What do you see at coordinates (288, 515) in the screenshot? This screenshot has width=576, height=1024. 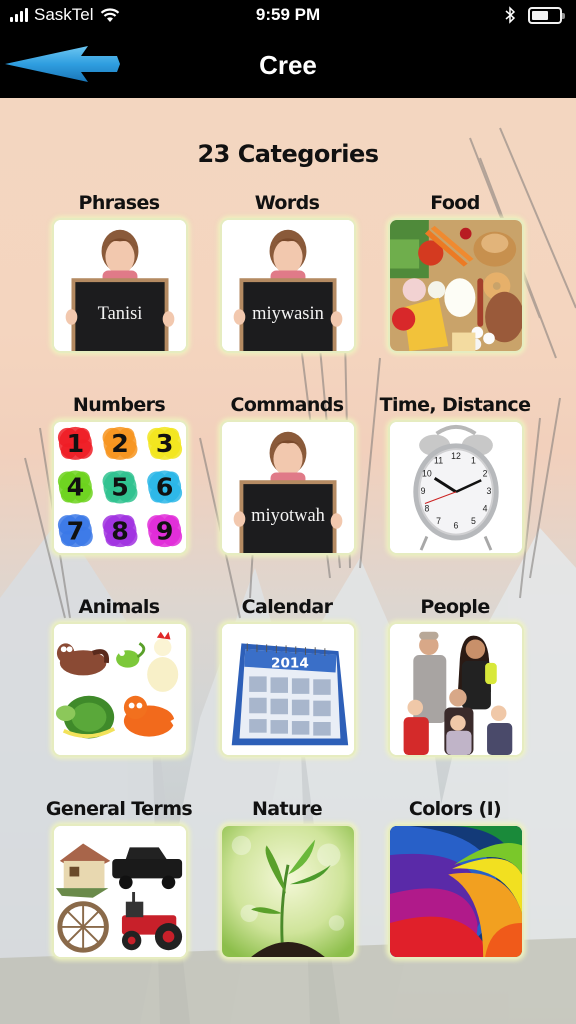 I see `chalkboard-text: miyotwah` at bounding box center [288, 515].